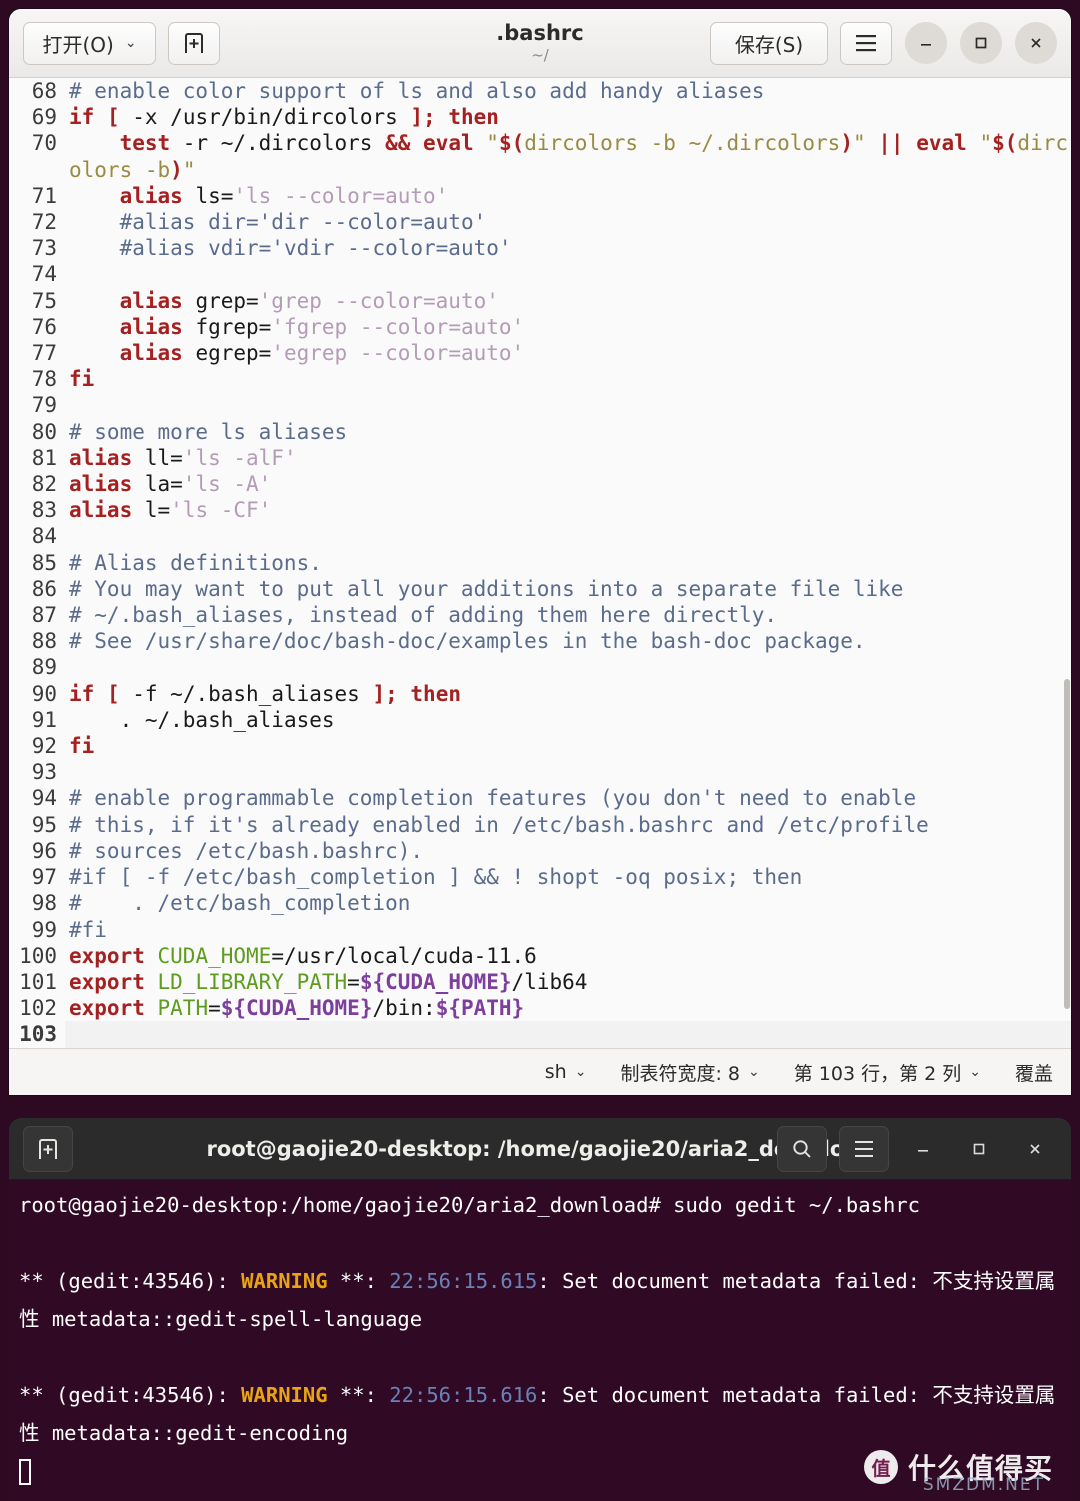 The width and height of the screenshot is (1080, 1501). I want to click on gedit-menu-button, so click(866, 43).